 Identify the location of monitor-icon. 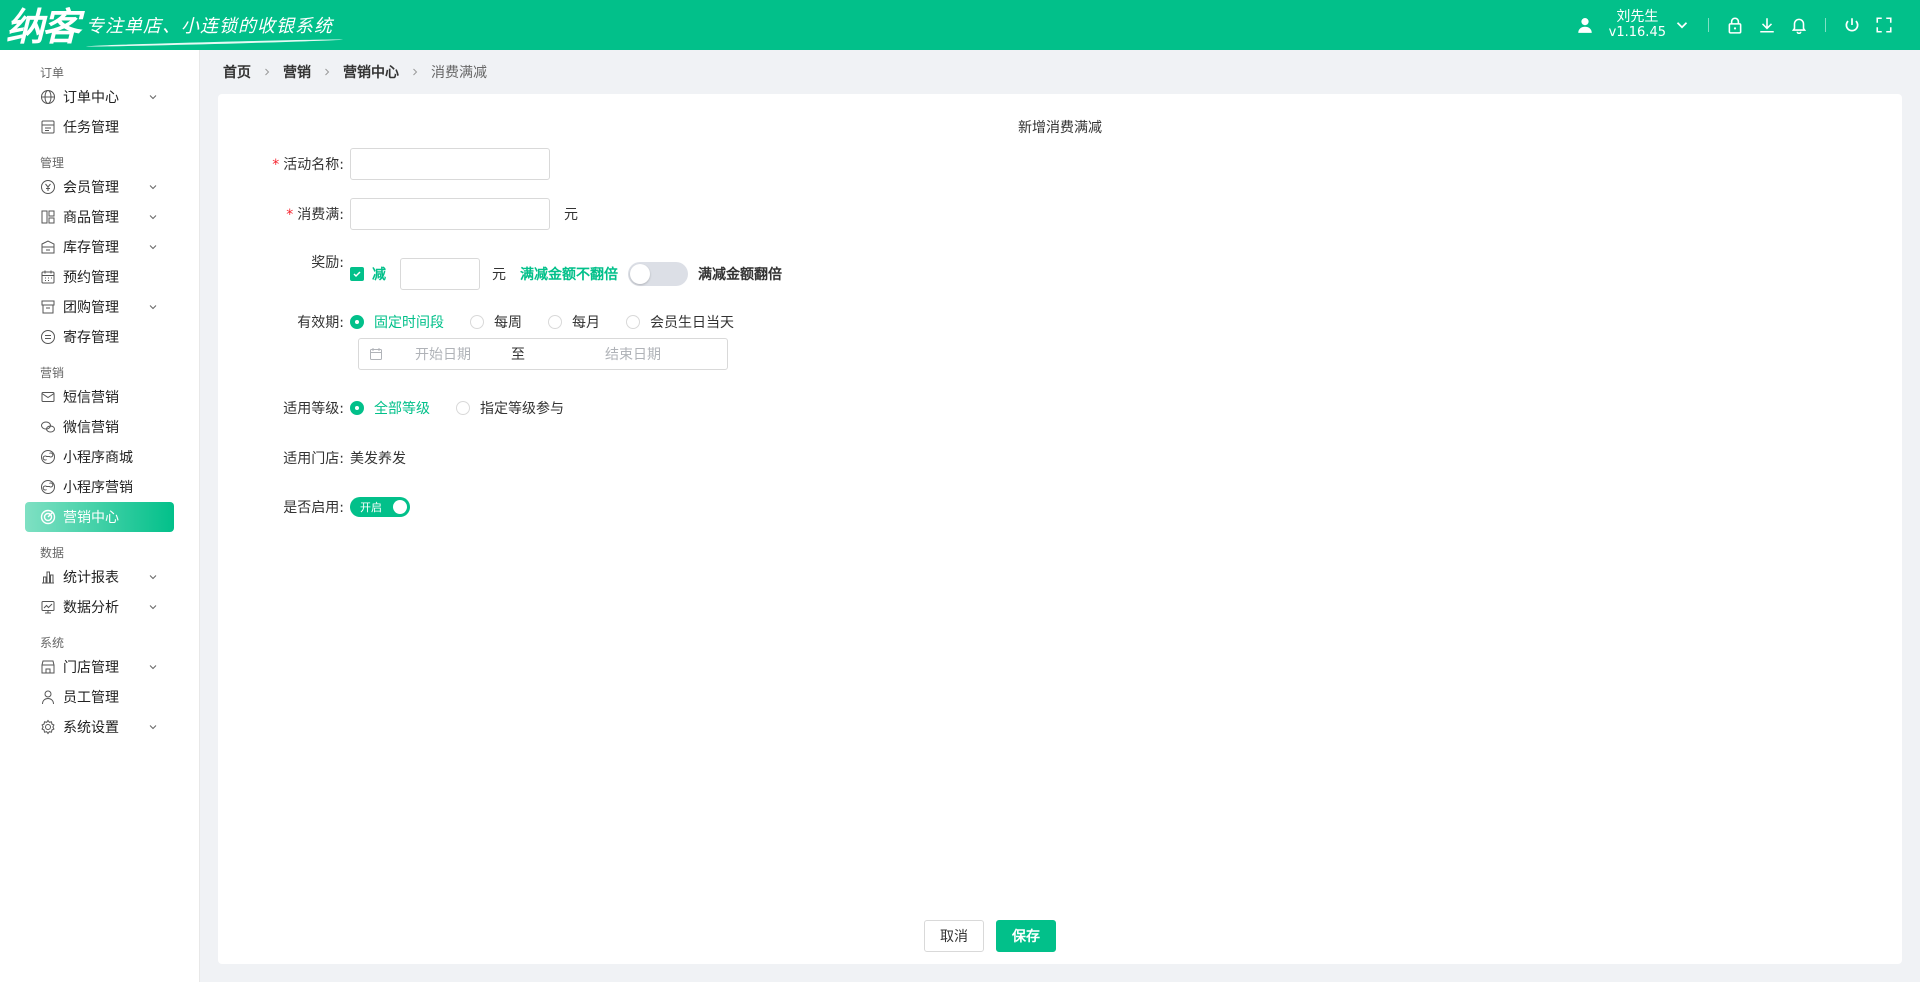
(48, 607).